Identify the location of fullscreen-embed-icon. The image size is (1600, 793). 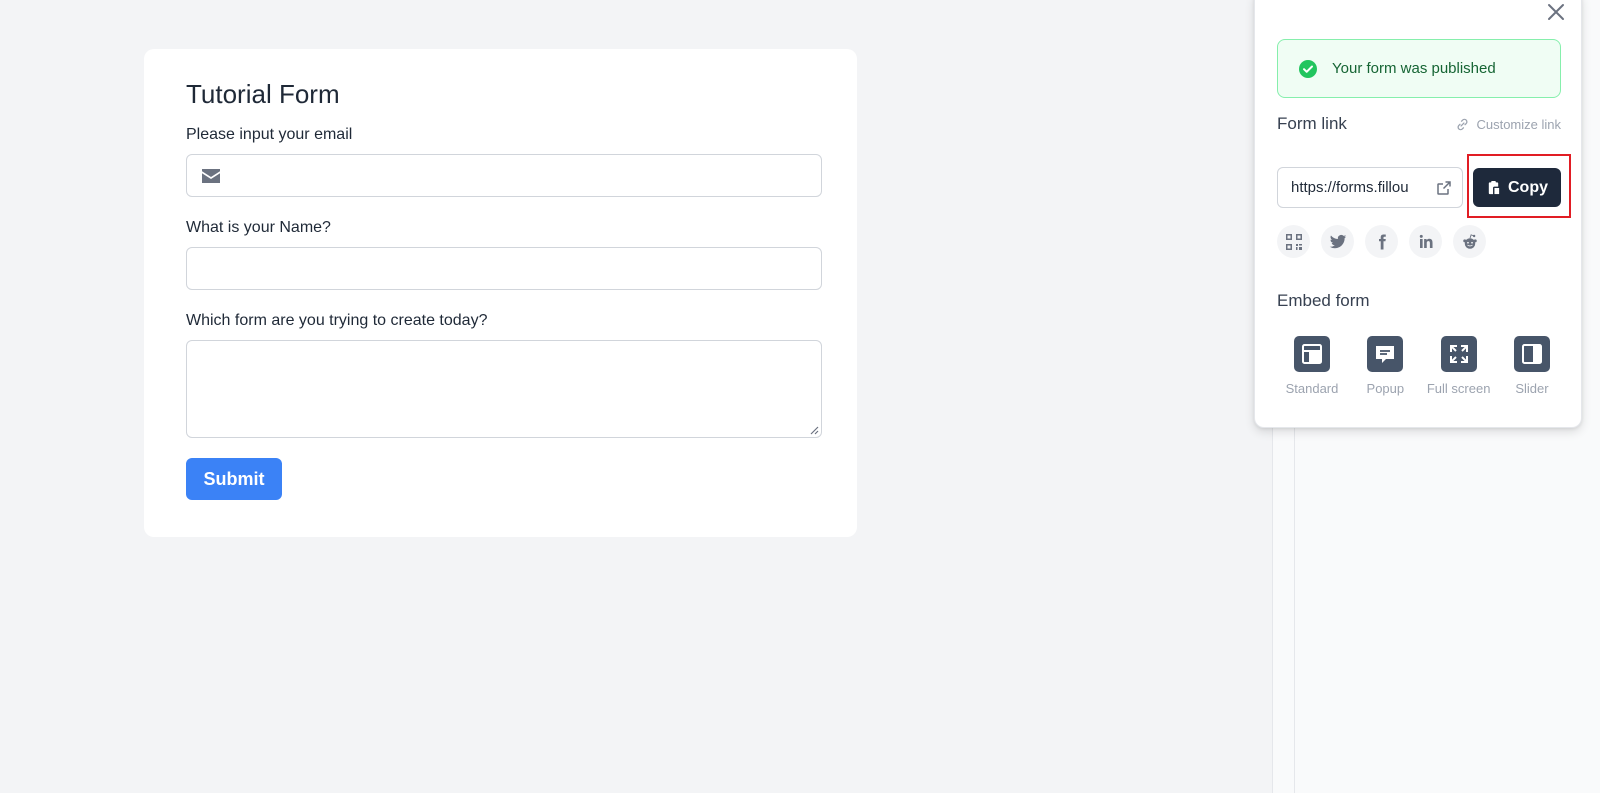
(1458, 354).